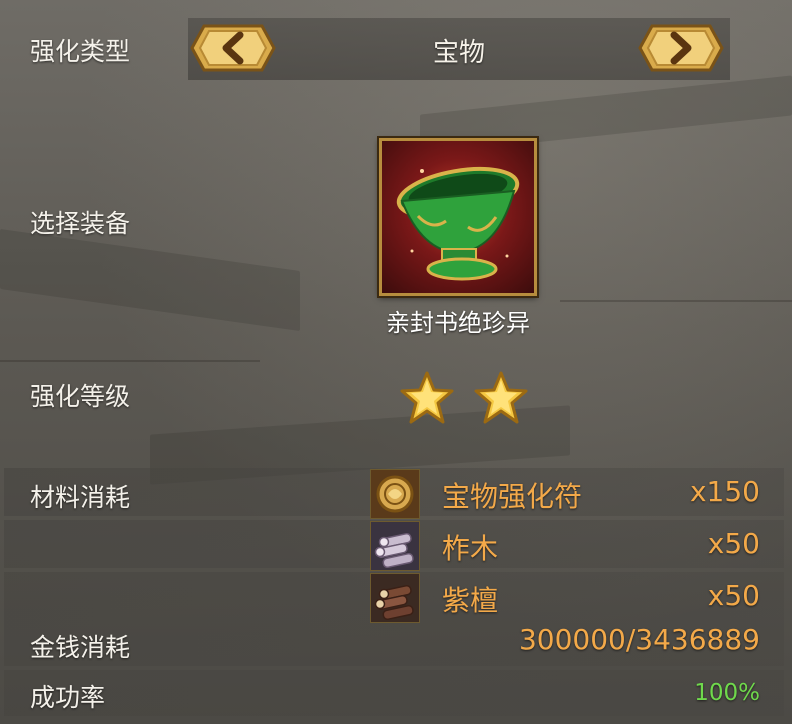 This screenshot has height=724, width=792. I want to click on equipment-slot, so click(458, 217).